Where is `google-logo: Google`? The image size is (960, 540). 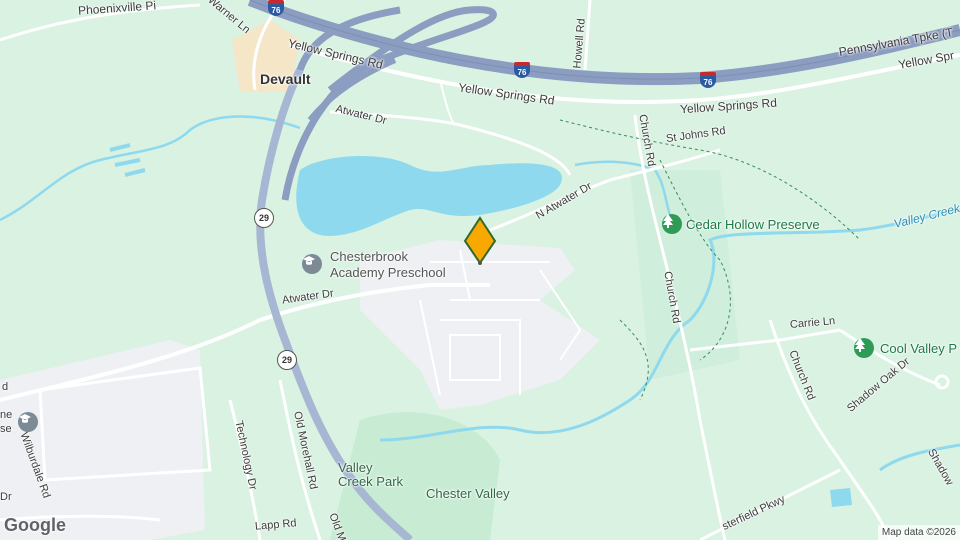 google-logo: Google is located at coordinates (35, 525).